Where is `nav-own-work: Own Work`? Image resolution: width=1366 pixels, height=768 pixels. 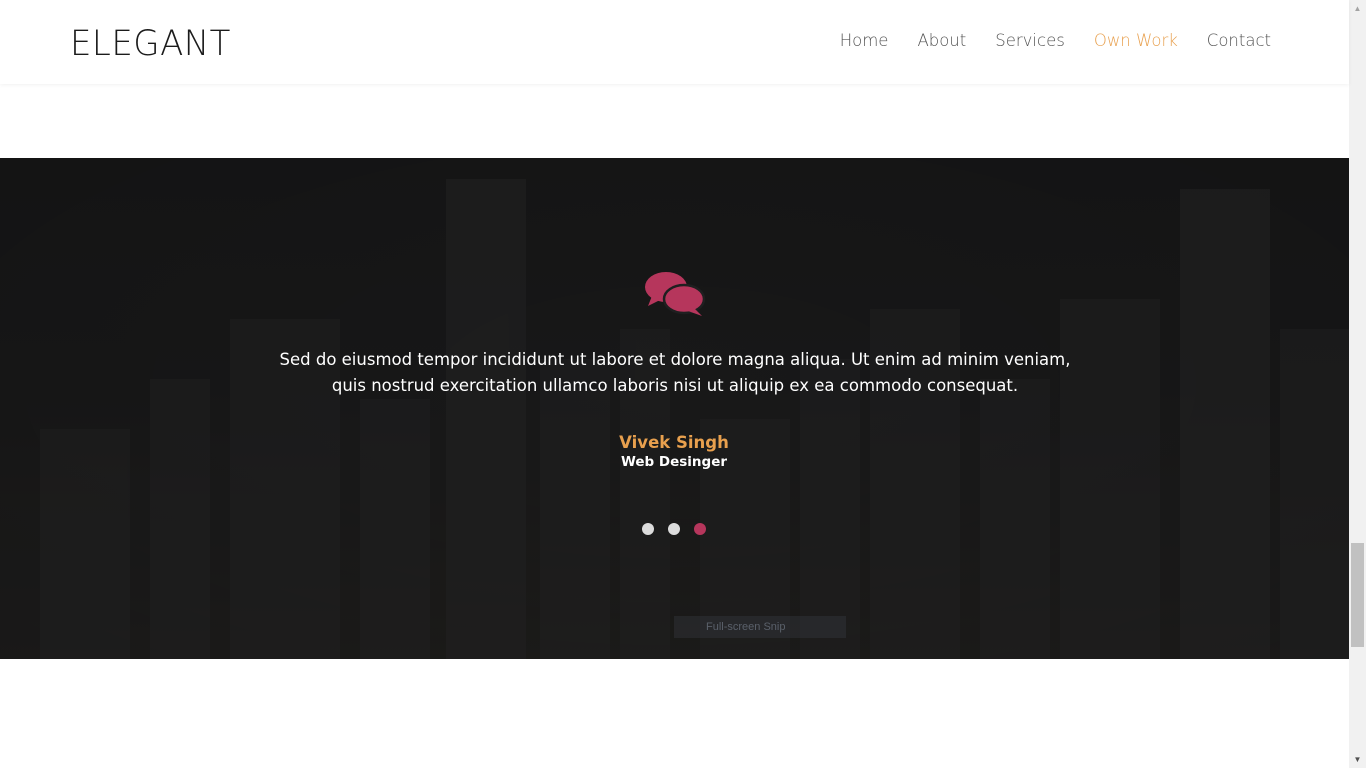 nav-own-work: Own Work is located at coordinates (1136, 41).